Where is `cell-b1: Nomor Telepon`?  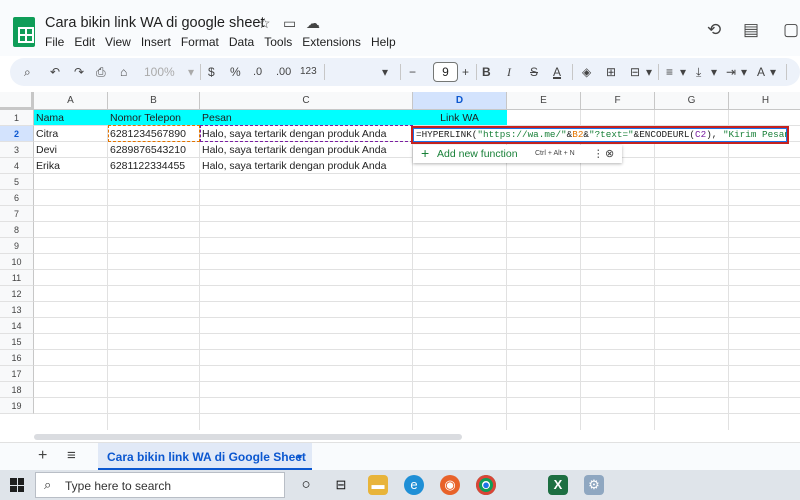
cell-b1: Nomor Telepon is located at coordinates (153, 118).